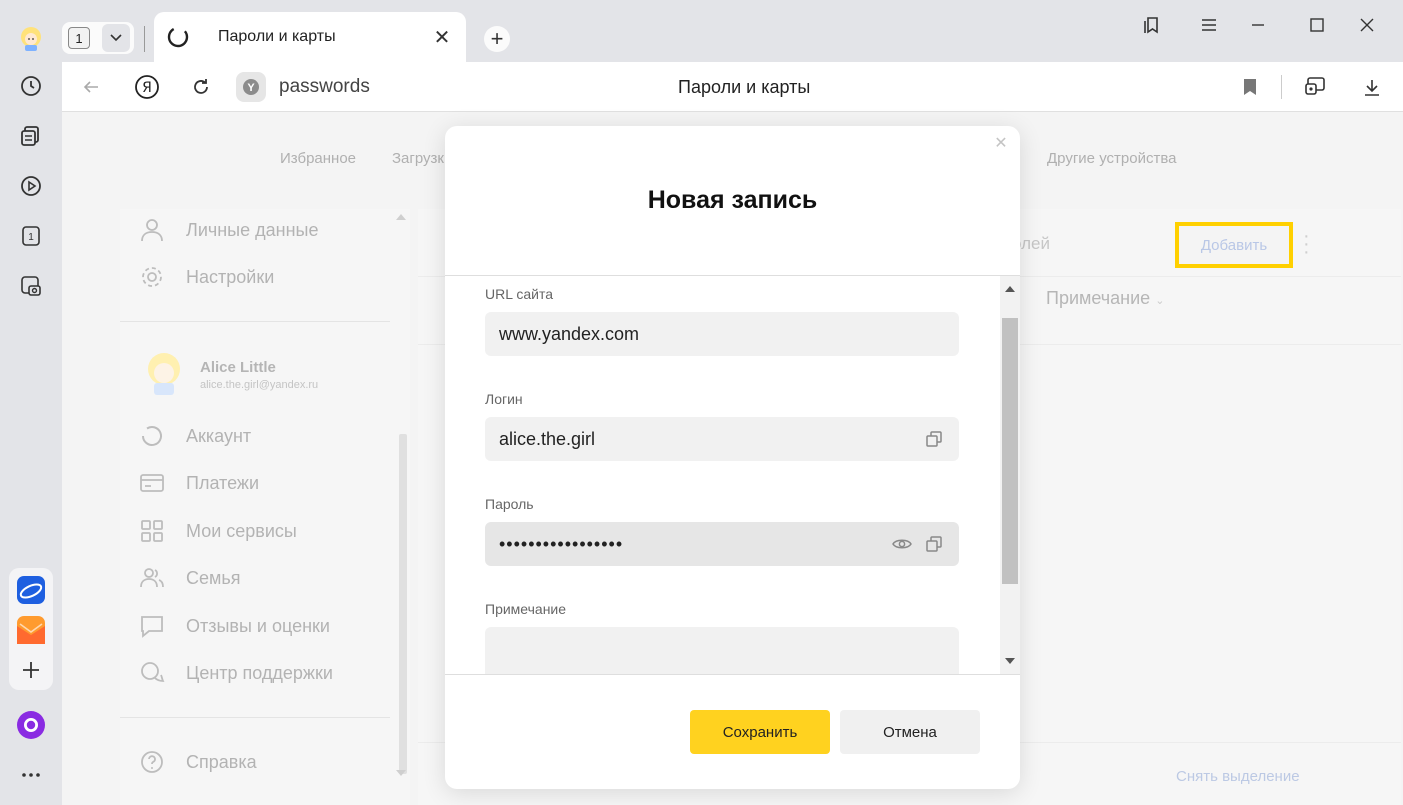 The width and height of the screenshot is (1403, 805). I want to click on passwords-favicon-icon, so click(178, 37).